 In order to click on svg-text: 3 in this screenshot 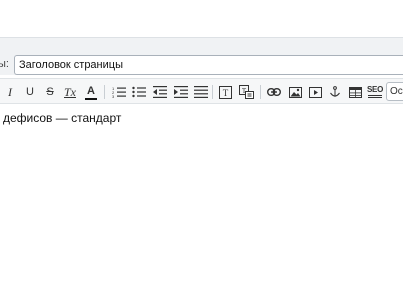, I will do `click(113, 96)`.